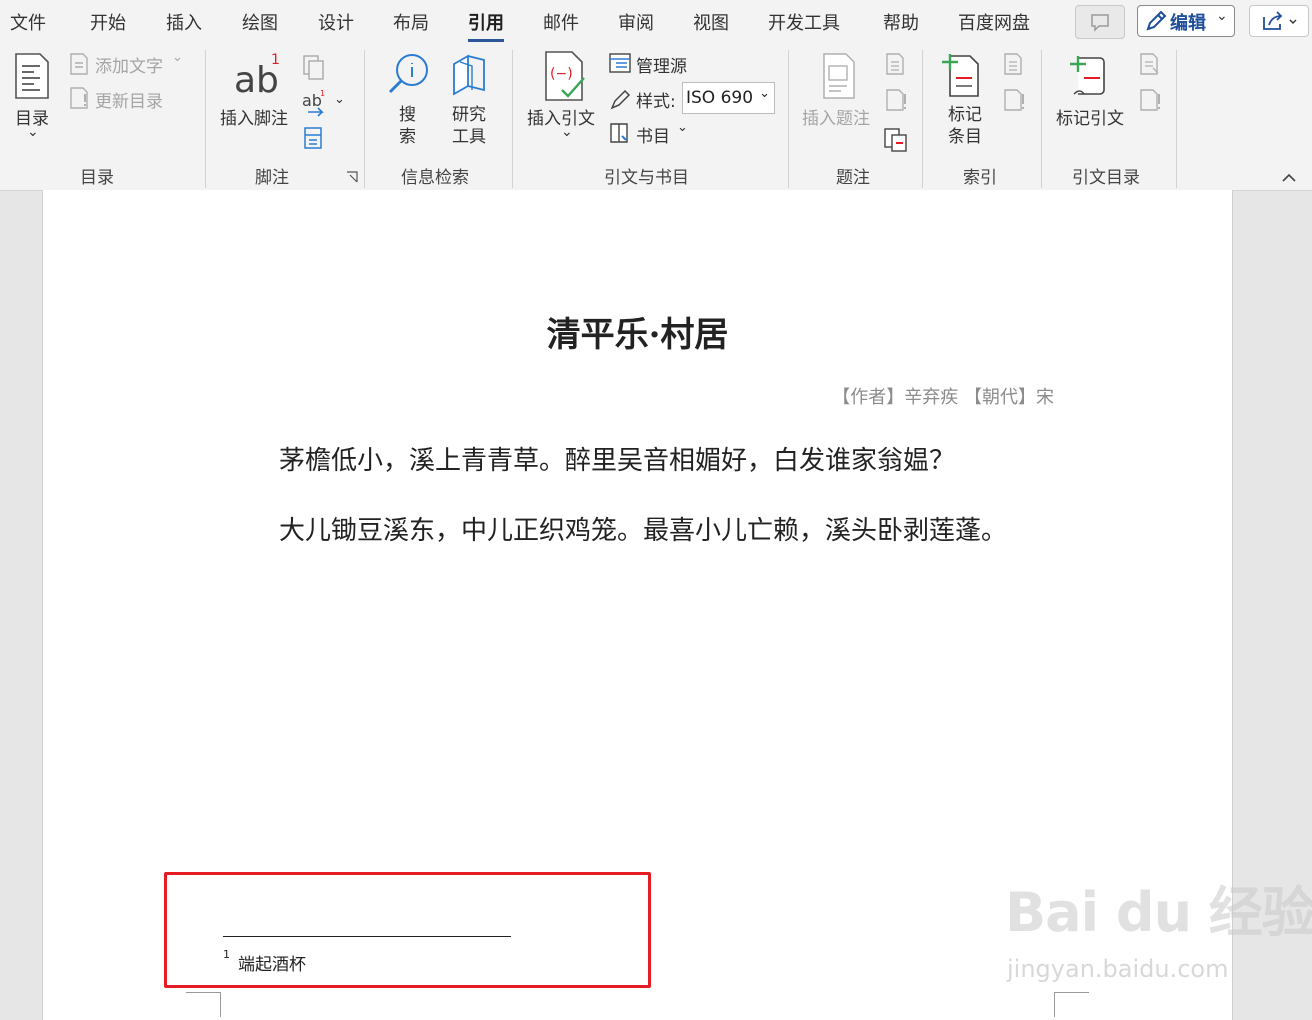 The width and height of the screenshot is (1312, 1020). Describe the element at coordinates (407, 930) in the screenshot. I see `highlight-box` at that location.